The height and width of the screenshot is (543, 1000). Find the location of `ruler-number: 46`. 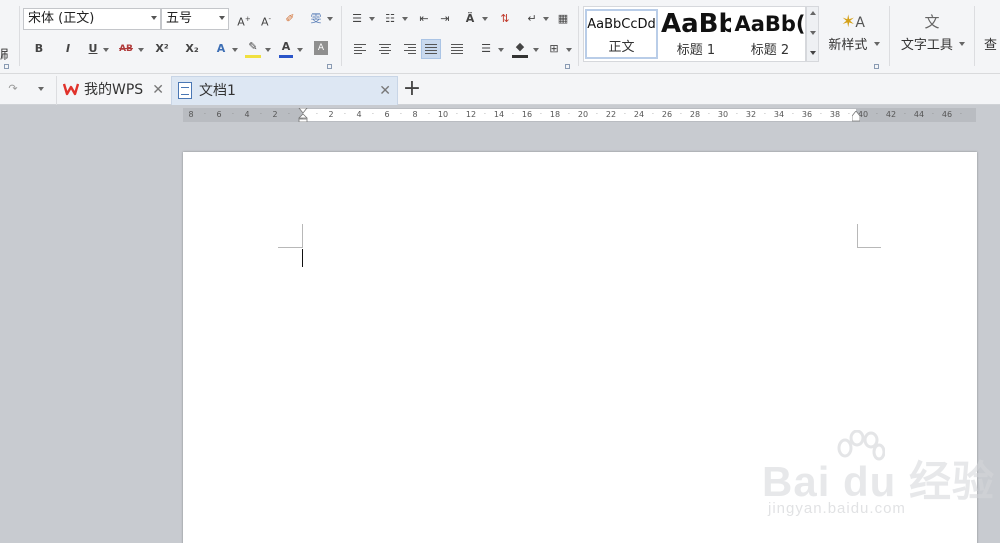

ruler-number: 46 is located at coordinates (947, 114).